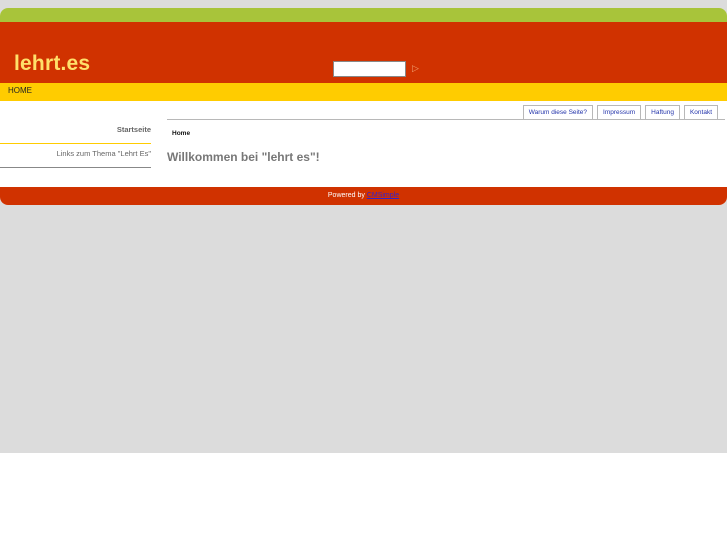  What do you see at coordinates (181, 133) in the screenshot?
I see `breadcrumb: Home` at bounding box center [181, 133].